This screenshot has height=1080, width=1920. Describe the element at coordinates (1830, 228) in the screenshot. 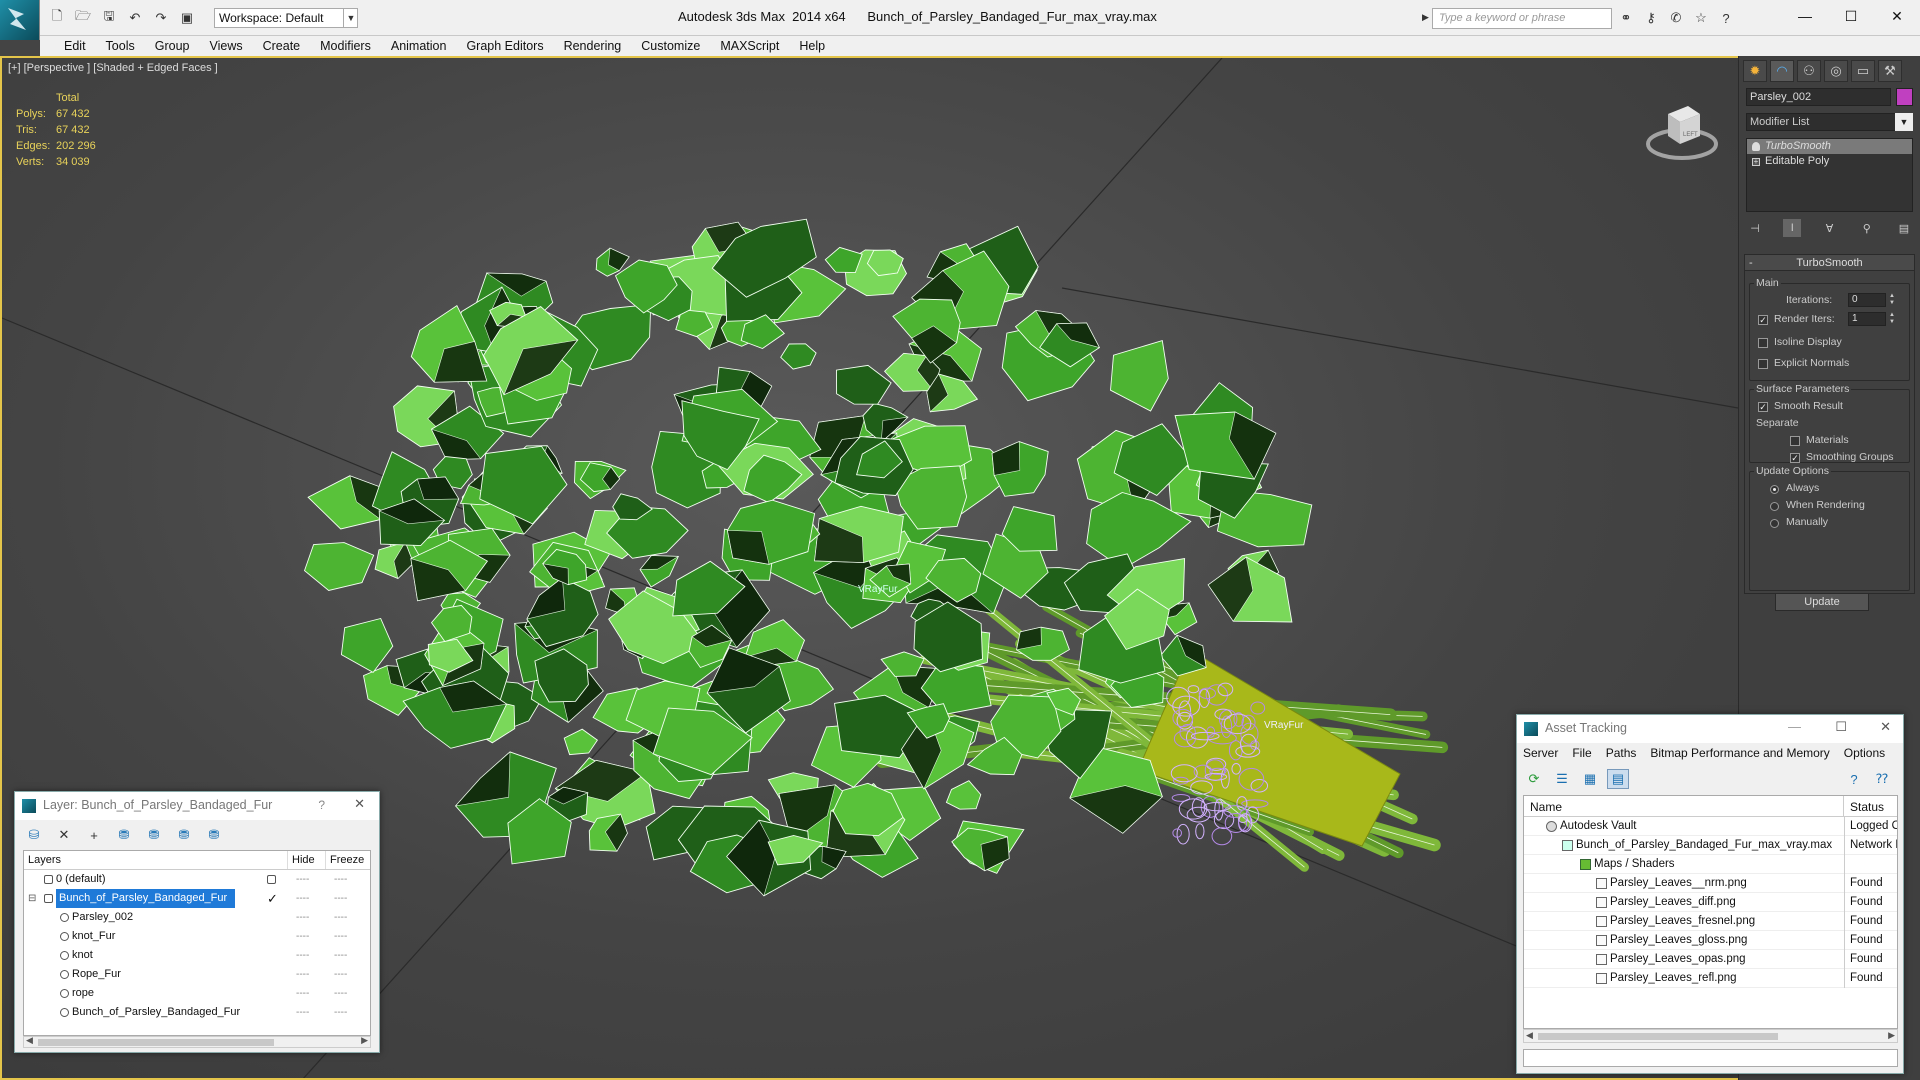

I see `make-unique-icon: ∀` at that location.